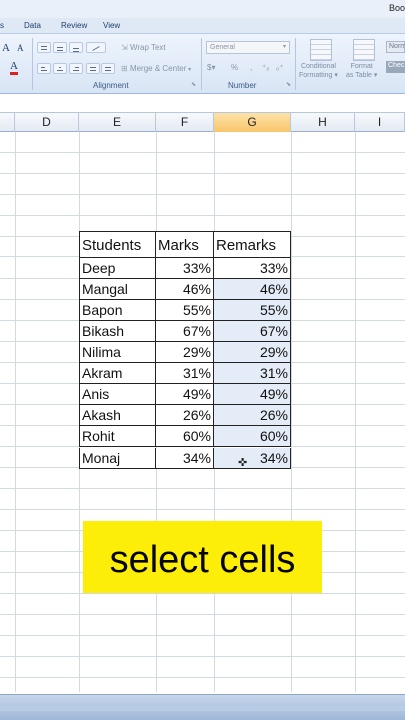  I want to click on table-cell: Akram, so click(117, 373).